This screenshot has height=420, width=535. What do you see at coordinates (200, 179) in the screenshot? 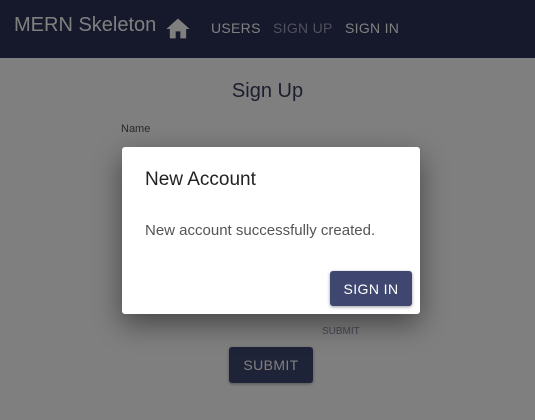
I see `dialog-title: New Account` at bounding box center [200, 179].